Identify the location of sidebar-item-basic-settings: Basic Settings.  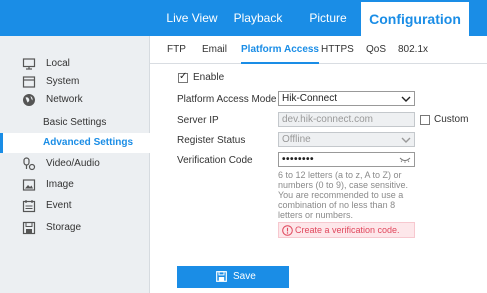
(75, 123).